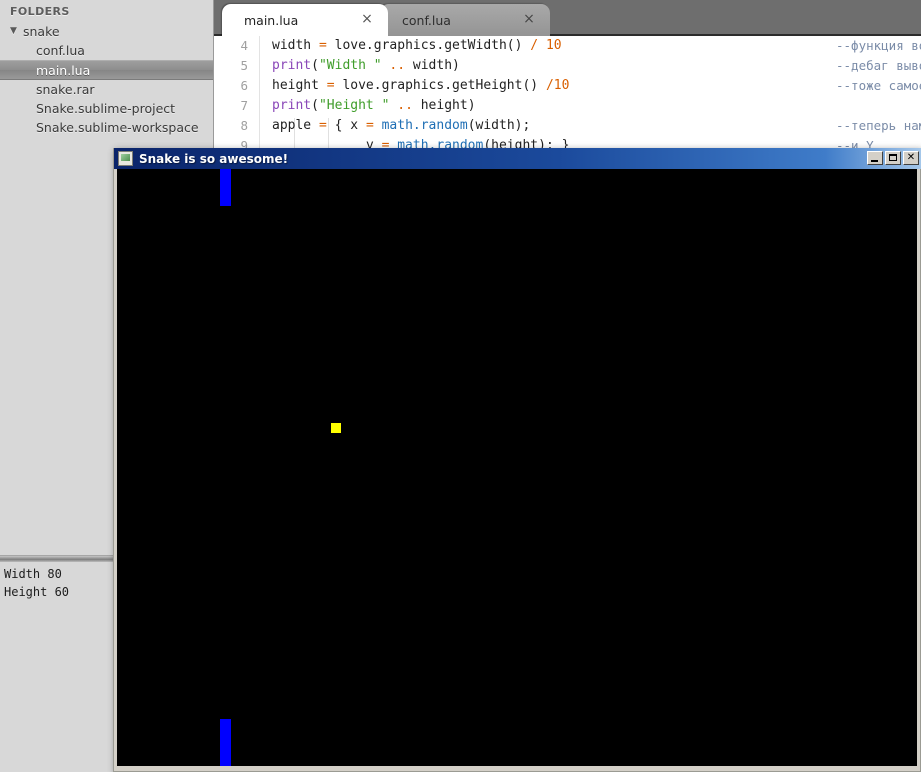 The image size is (921, 772). Describe the element at coordinates (106, 50) in the screenshot. I see `sidebar-item-conf-lua: conf.lua` at that location.